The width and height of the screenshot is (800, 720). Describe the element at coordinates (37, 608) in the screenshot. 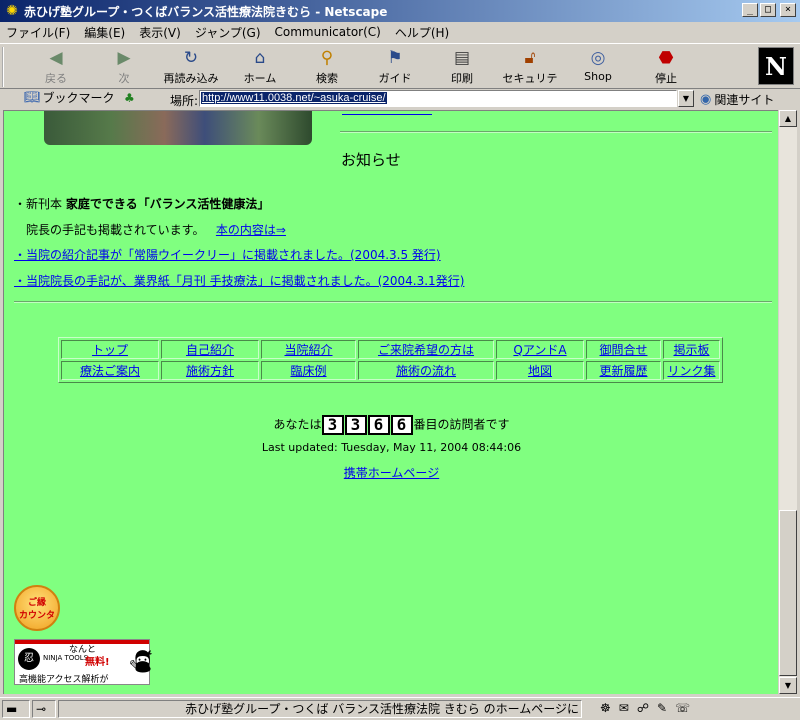

I see `goen-counter-badge: ご縁 カウンタ` at that location.